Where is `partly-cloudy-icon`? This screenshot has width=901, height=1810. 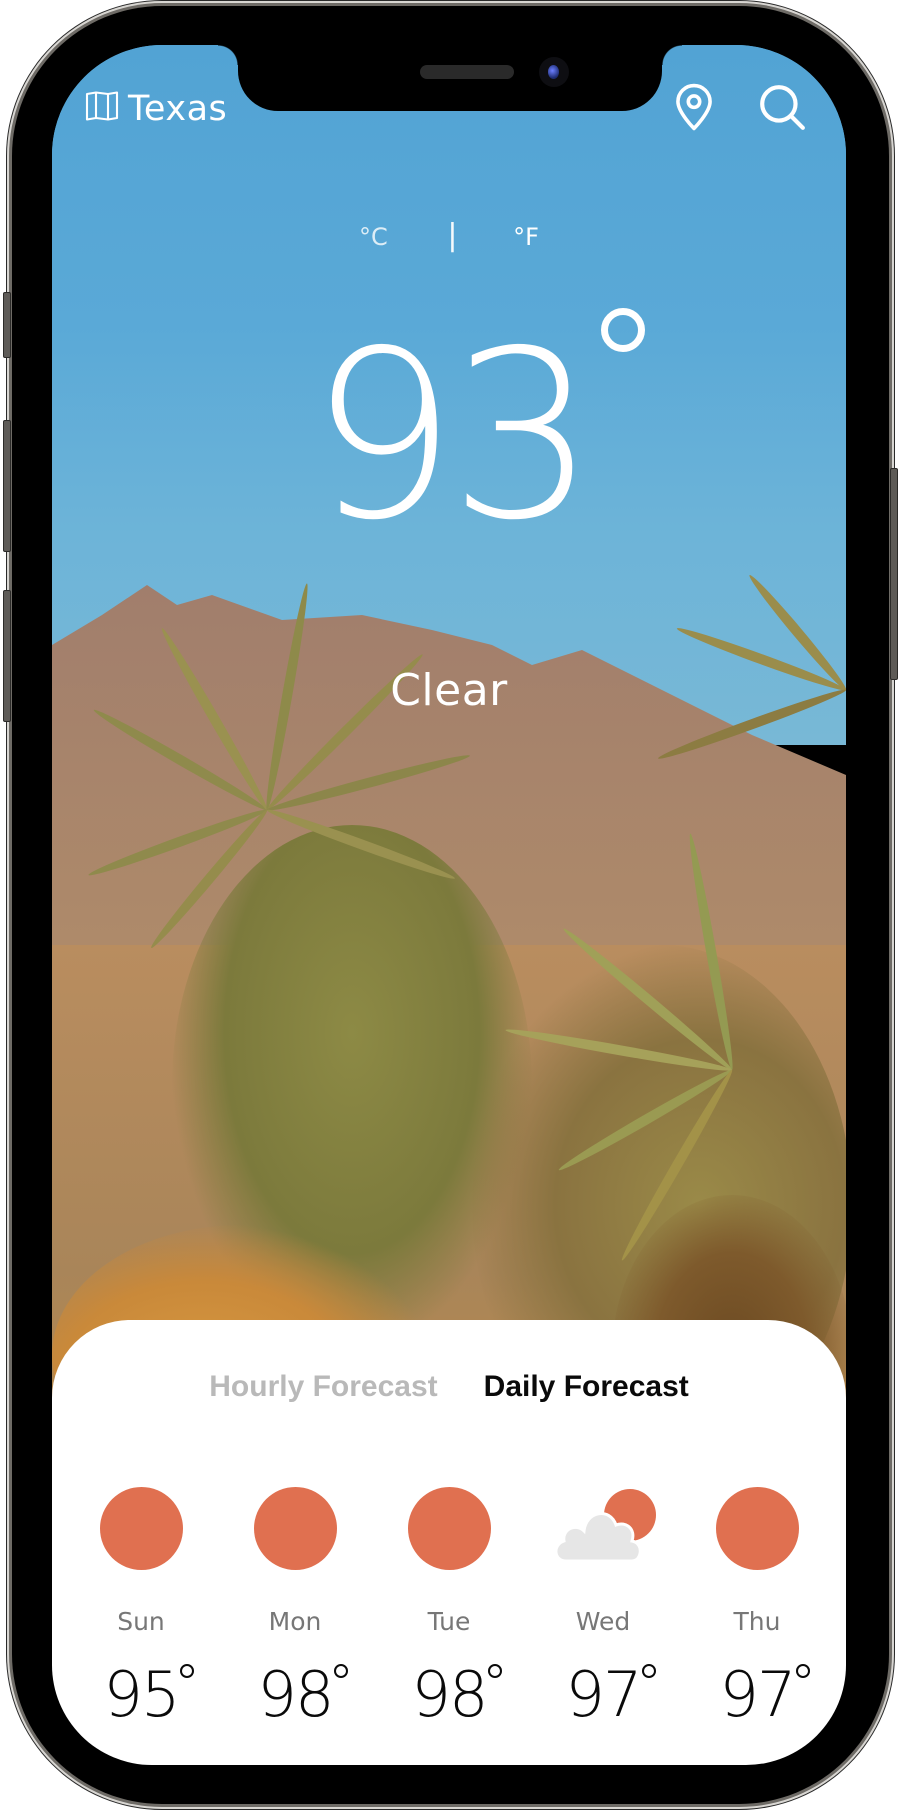 partly-cloudy-icon is located at coordinates (603, 1528).